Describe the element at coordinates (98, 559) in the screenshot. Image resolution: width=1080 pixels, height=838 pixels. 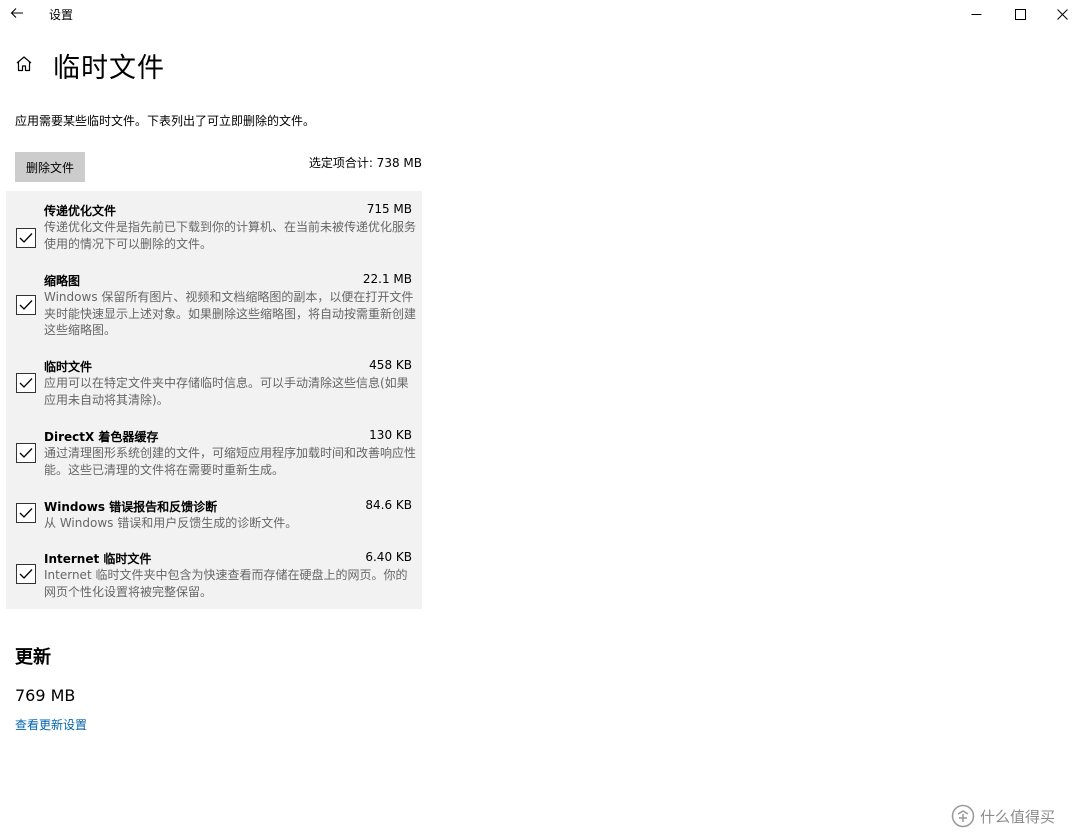
I see `item-title: Internet 临时文件` at that location.